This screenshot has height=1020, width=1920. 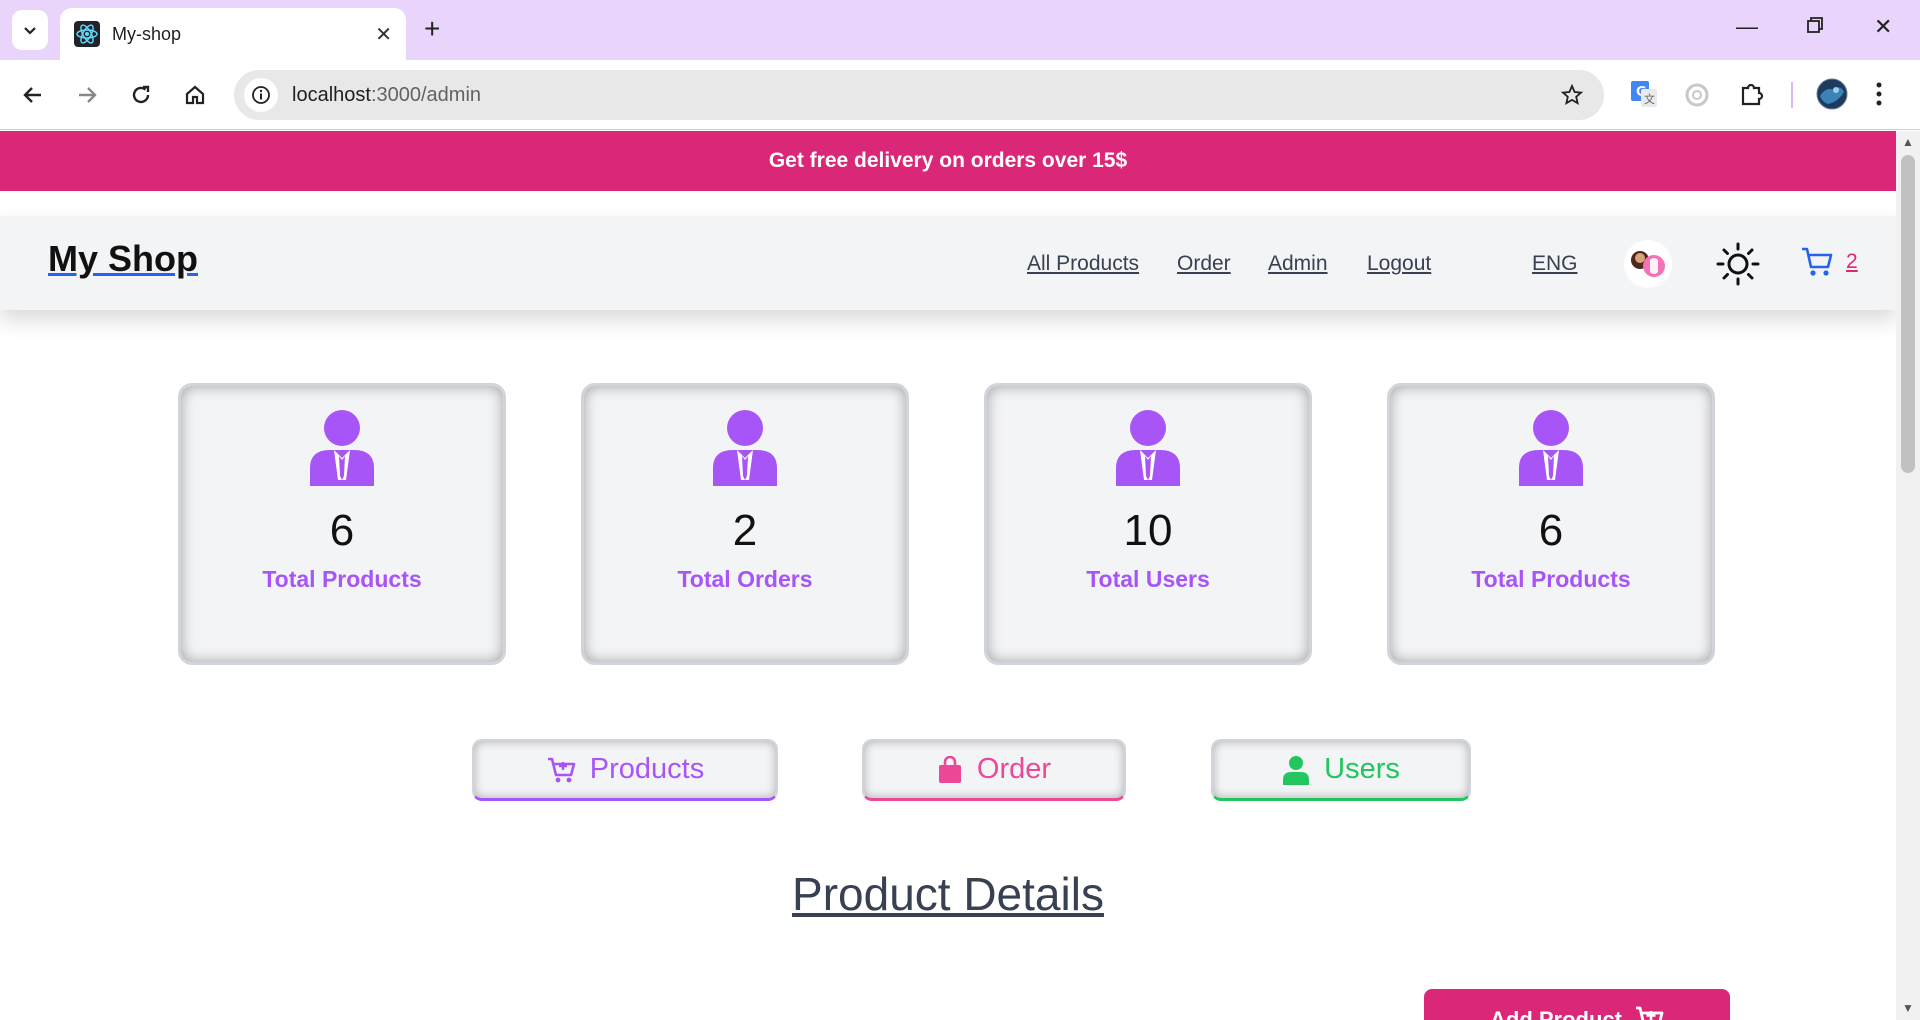 I want to click on avatar-icon, so click(x=1648, y=264).